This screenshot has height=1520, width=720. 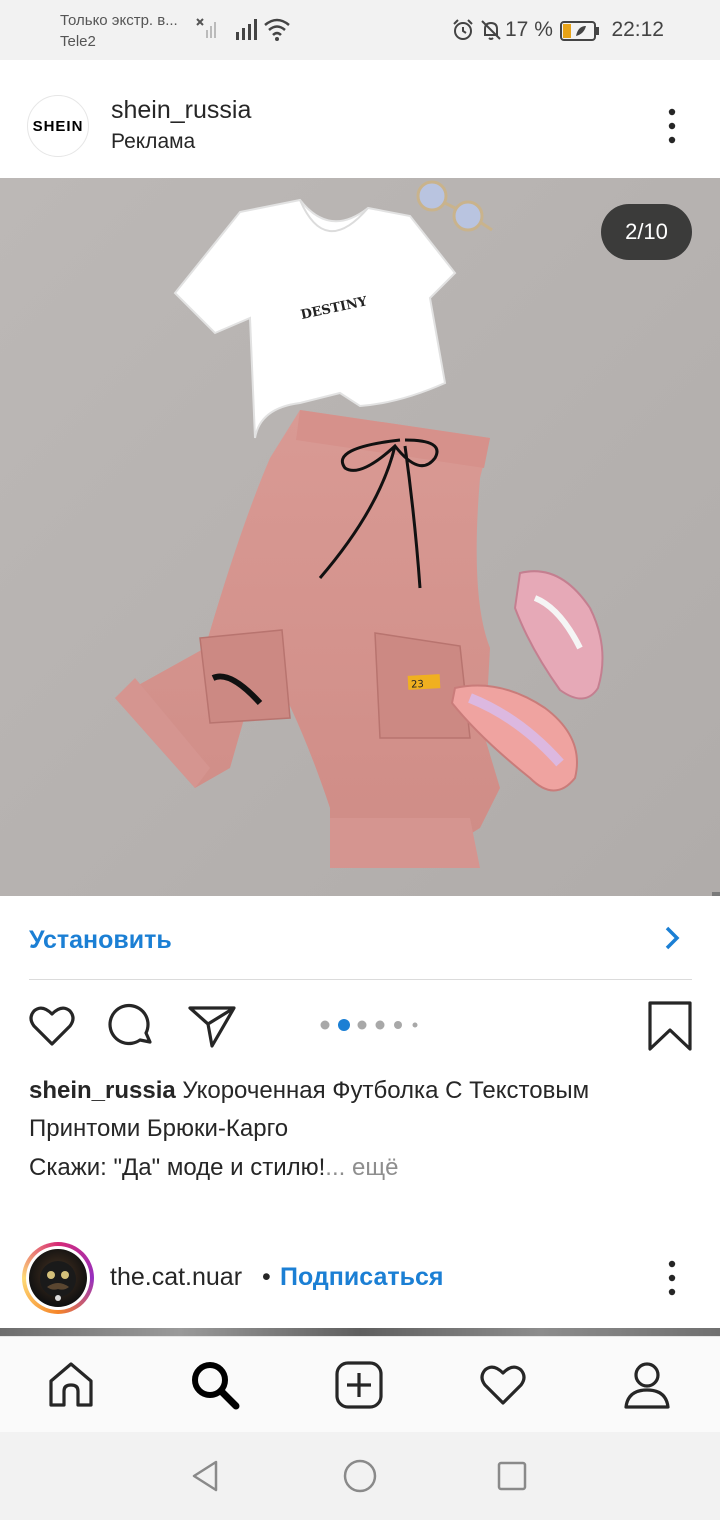 What do you see at coordinates (637, 29) in the screenshot?
I see `clock: 22:12` at bounding box center [637, 29].